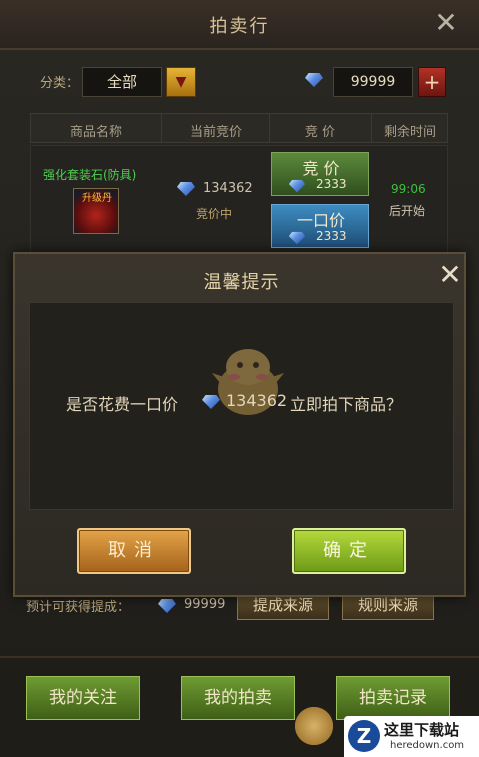 The width and height of the screenshot is (479, 757). Describe the element at coordinates (134, 551) in the screenshot. I see `cancel-button: 取消` at that location.